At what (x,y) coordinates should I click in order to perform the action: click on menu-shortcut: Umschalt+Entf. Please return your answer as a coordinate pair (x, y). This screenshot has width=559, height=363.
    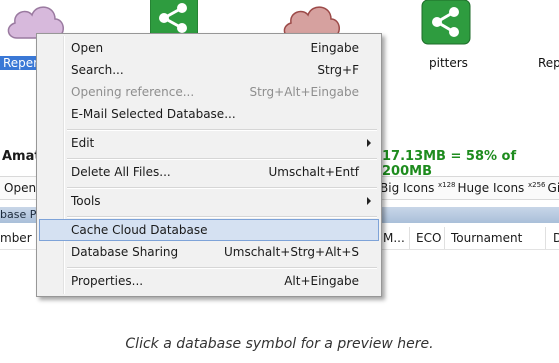
    Looking at the image, I should click on (314, 172).